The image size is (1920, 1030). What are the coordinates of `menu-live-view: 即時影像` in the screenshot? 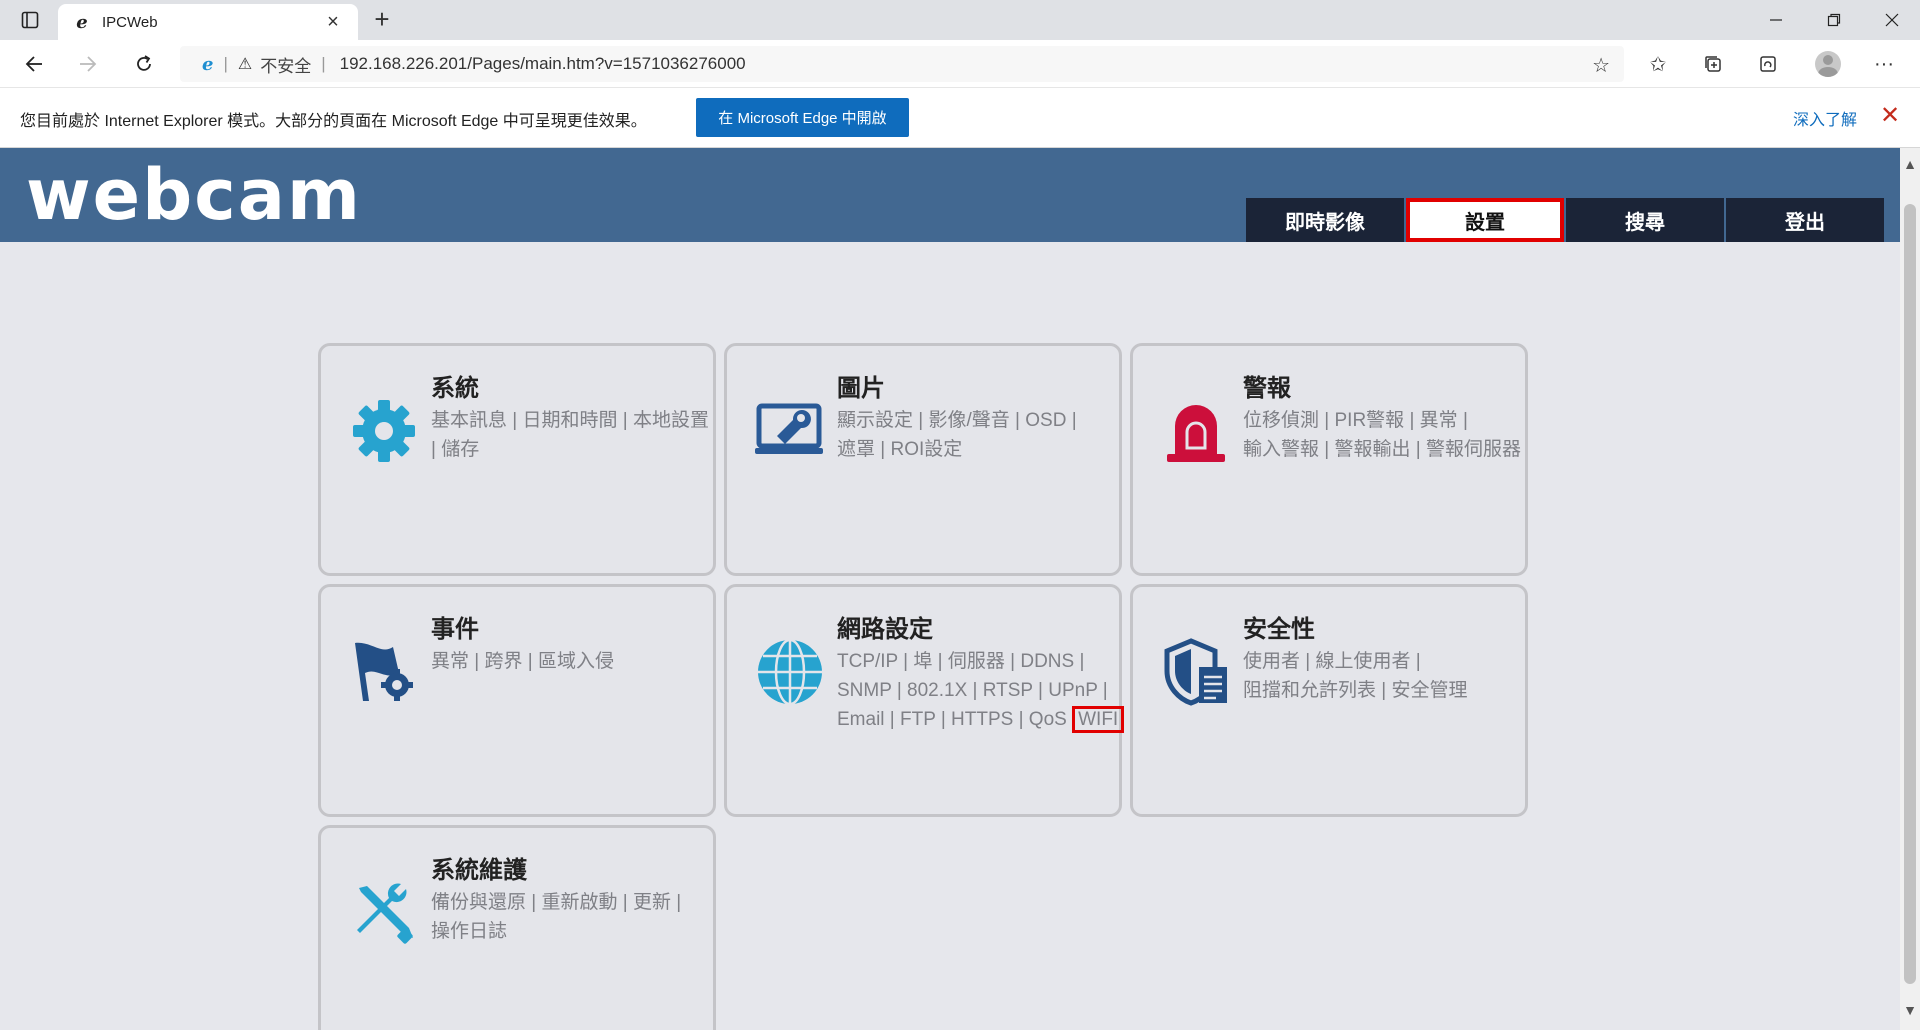 It's located at (1325, 220).